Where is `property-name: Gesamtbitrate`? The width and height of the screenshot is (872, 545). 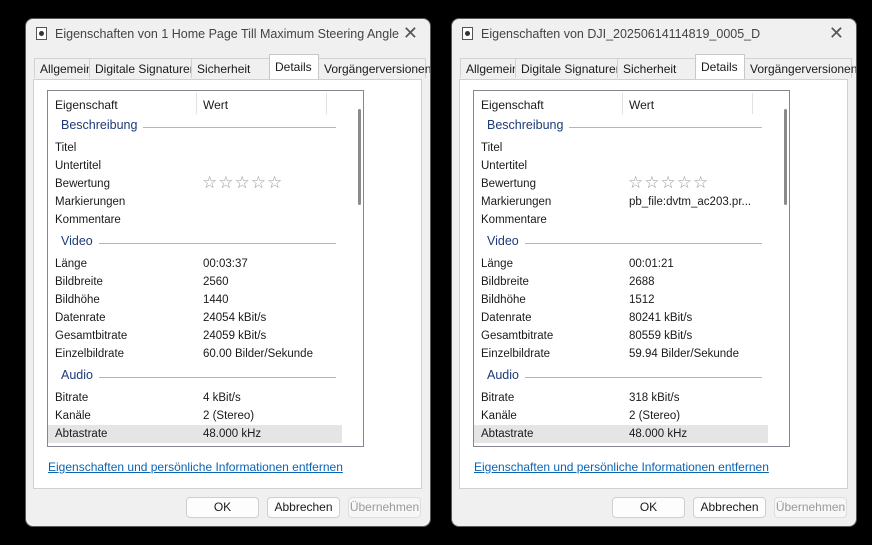 property-name: Gesamtbitrate is located at coordinates (91, 336).